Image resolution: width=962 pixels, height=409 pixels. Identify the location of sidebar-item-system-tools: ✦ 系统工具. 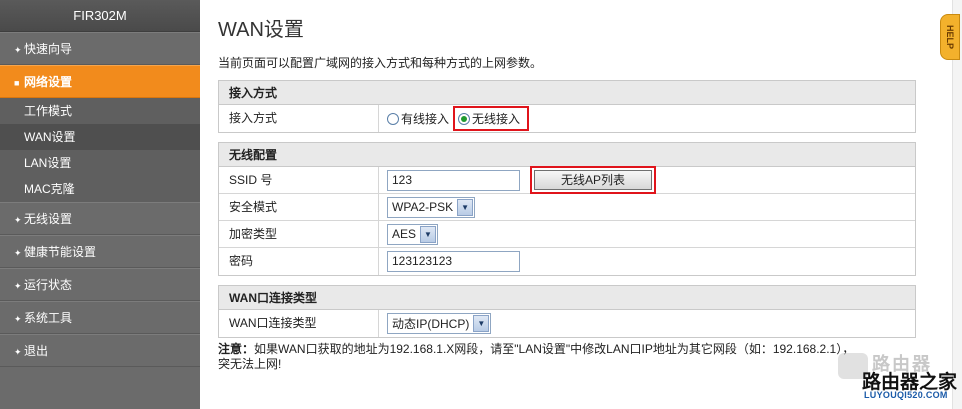
(100, 317).